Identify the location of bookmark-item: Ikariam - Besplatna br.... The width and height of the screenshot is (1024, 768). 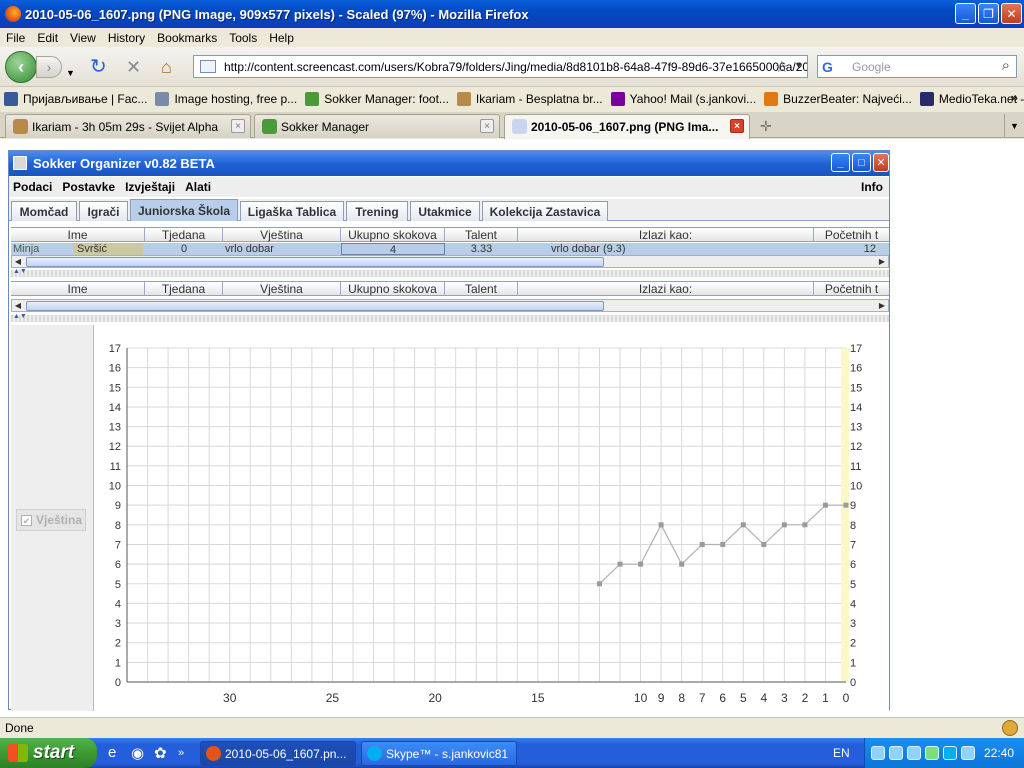
(529, 99).